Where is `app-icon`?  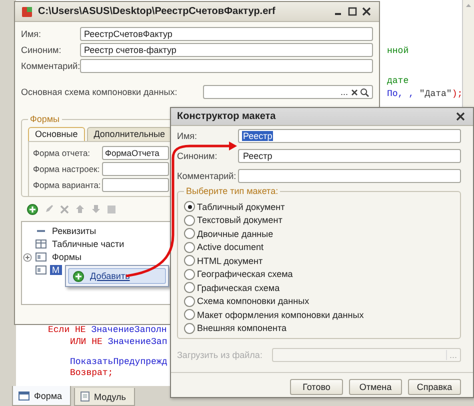
app-icon is located at coordinates (27, 12).